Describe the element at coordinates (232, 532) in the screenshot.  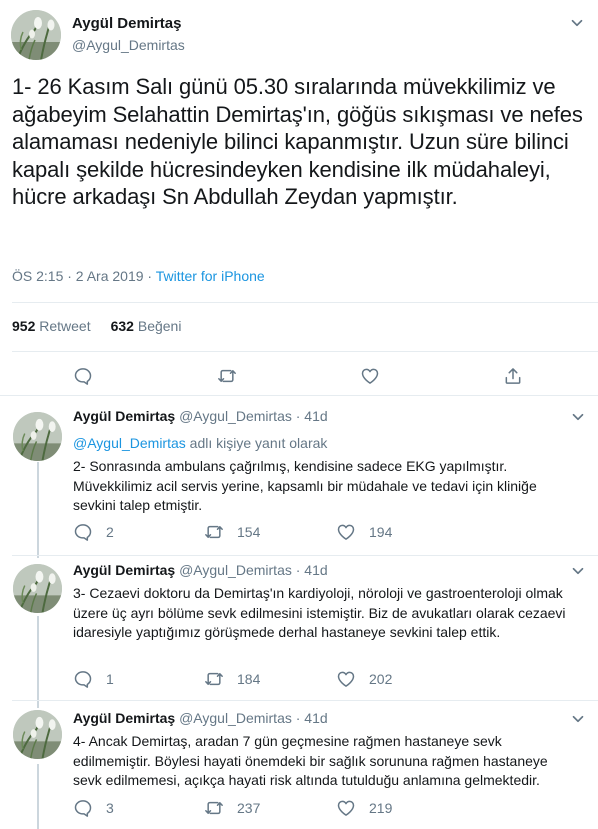
I see `retweet-button: 154` at that location.